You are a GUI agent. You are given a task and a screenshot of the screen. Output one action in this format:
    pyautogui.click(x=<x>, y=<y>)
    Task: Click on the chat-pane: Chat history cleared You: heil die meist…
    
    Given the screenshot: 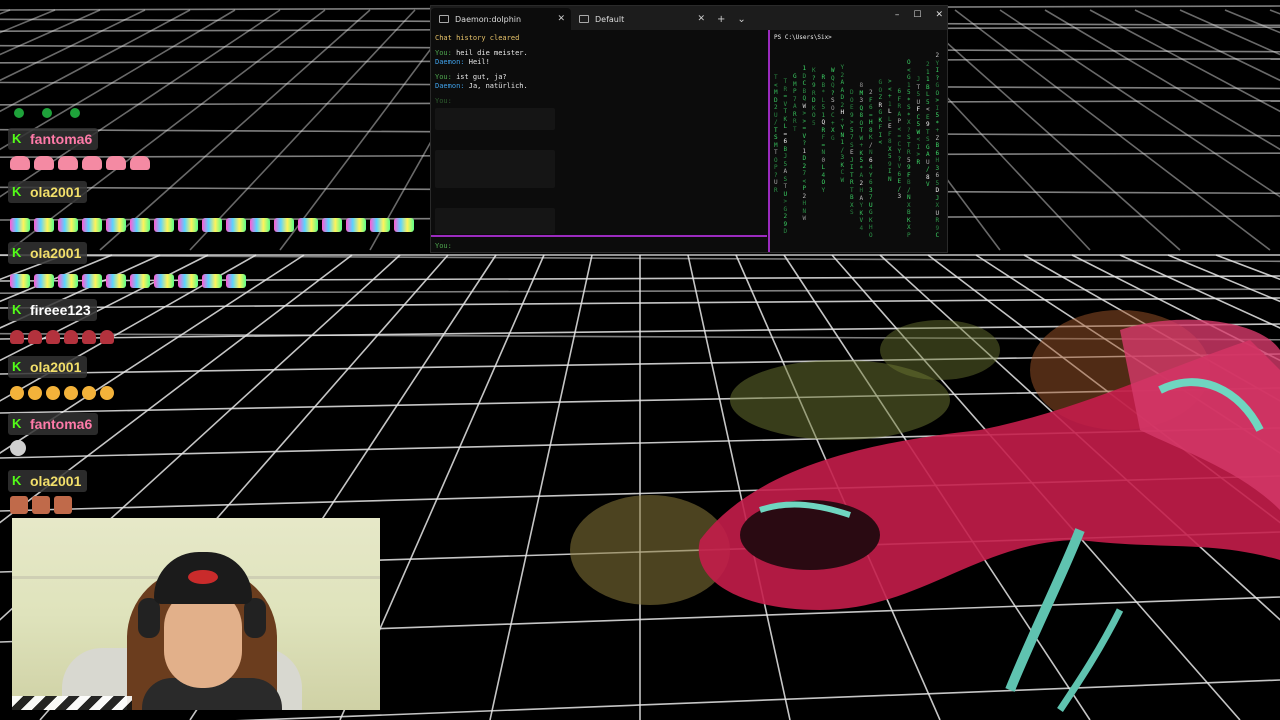 What is the action you would take?
    pyautogui.click(x=599, y=141)
    